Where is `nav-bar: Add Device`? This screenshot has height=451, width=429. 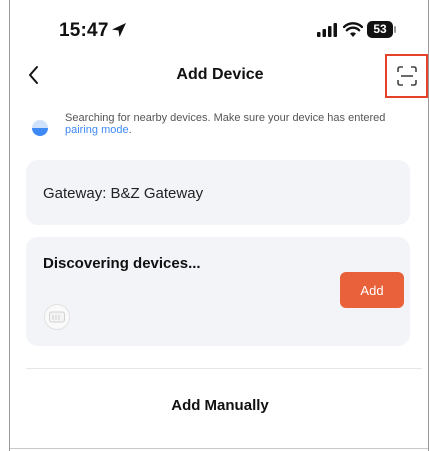
nav-bar: Add Device is located at coordinates (219, 76).